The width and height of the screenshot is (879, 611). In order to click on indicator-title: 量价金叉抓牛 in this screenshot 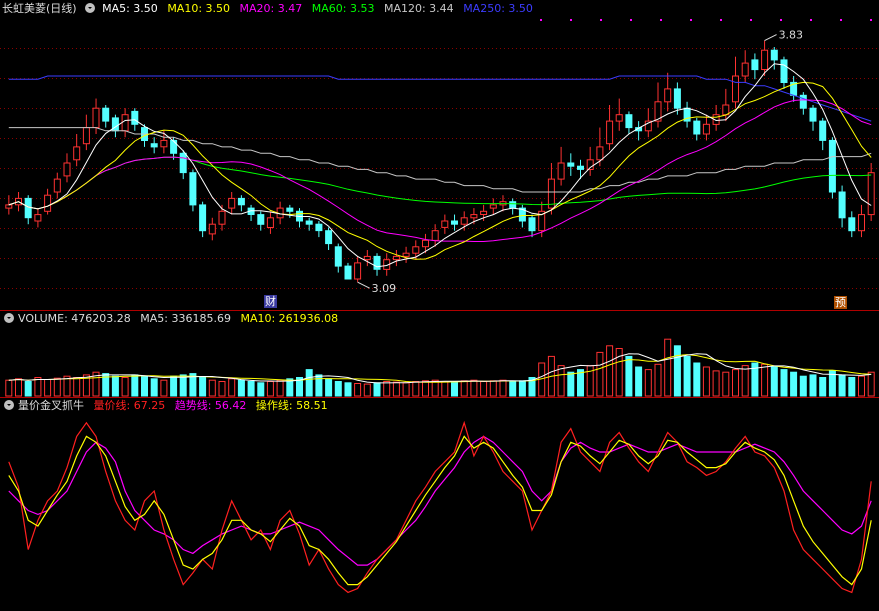, I will do `click(51, 405)`.